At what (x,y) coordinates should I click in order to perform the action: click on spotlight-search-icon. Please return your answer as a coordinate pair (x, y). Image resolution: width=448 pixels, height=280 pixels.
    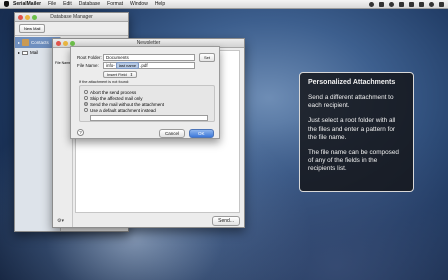
    Looking at the image, I should click on (431, 4).